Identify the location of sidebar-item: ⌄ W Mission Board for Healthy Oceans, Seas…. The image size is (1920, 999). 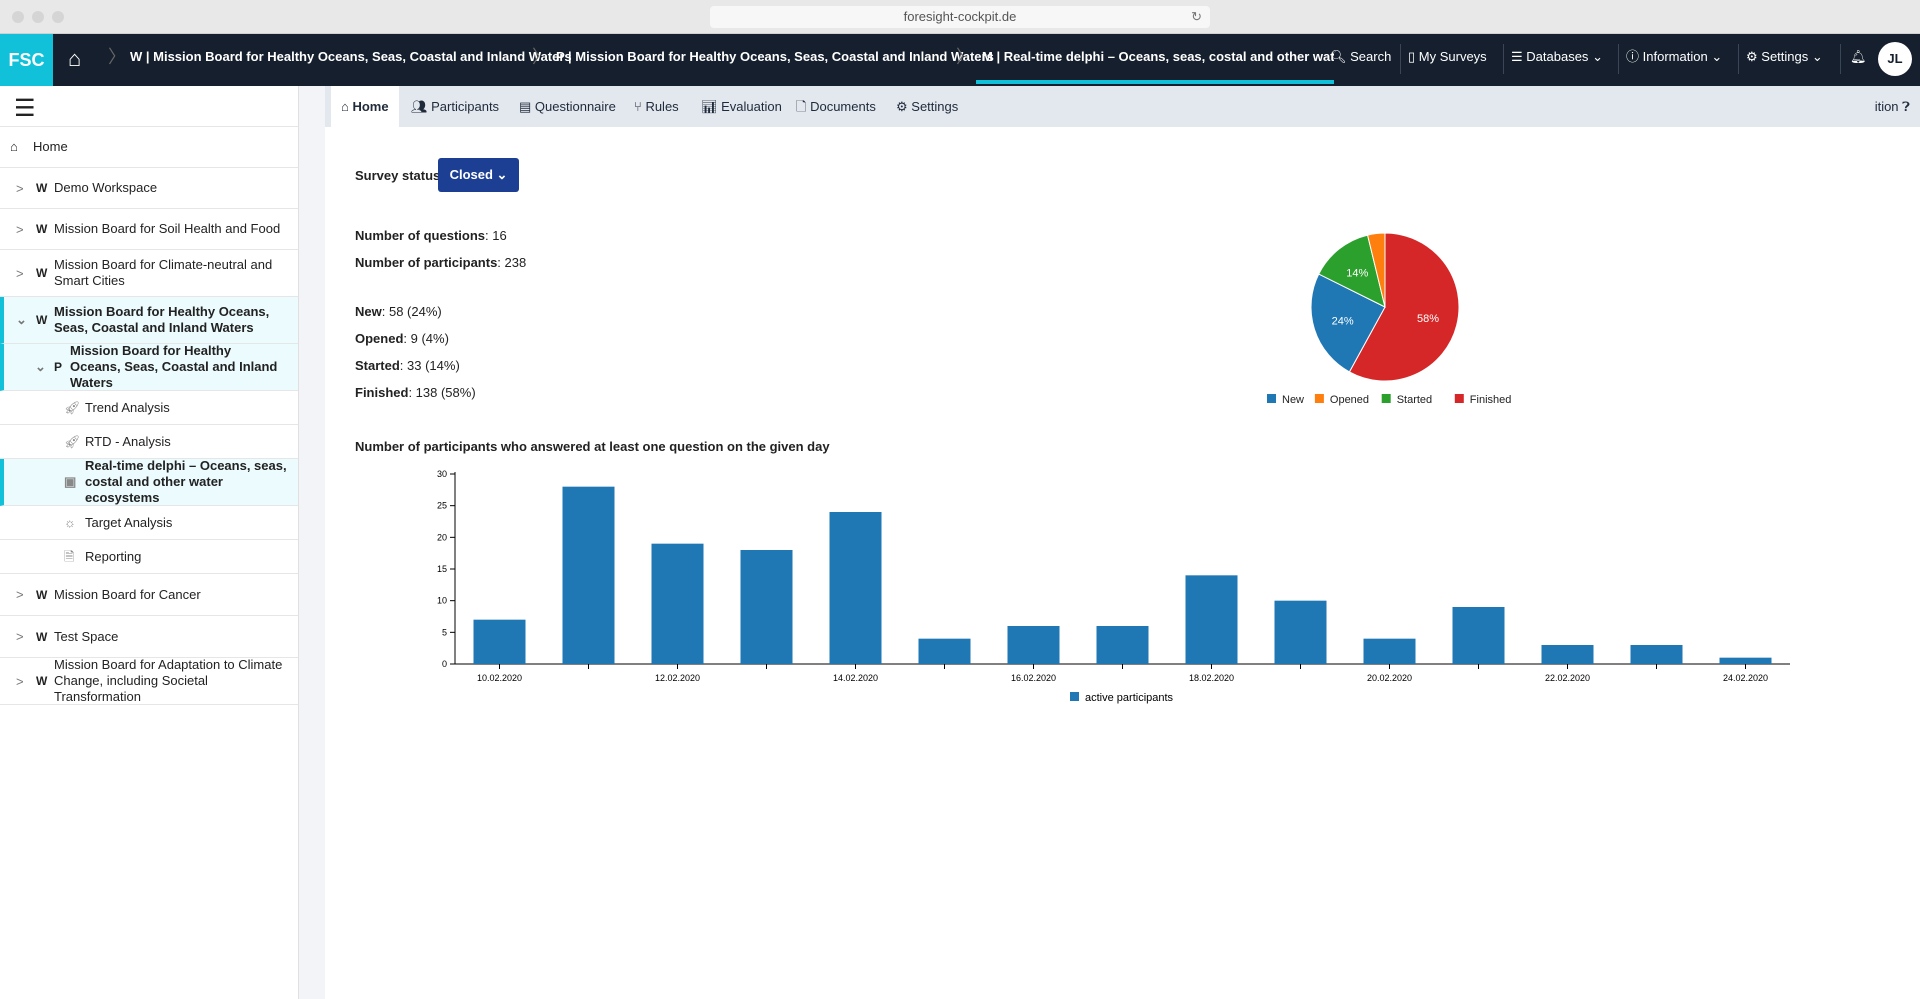
(149, 320).